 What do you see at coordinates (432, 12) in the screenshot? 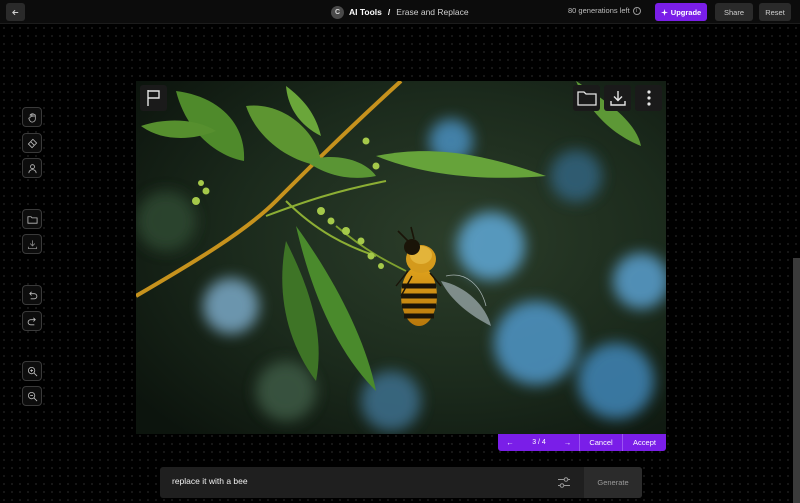
I see `page-title: Erase and Replace` at bounding box center [432, 12].